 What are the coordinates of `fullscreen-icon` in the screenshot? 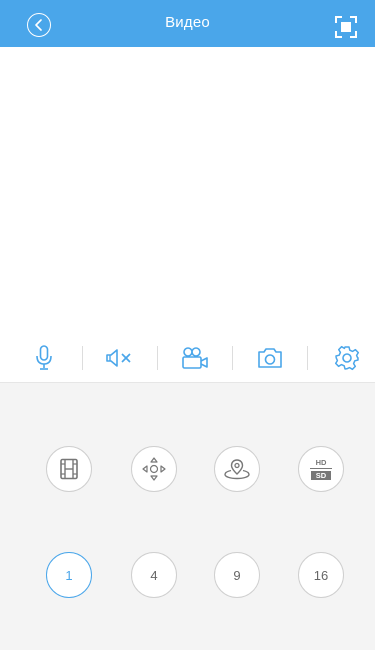 It's located at (346, 27).